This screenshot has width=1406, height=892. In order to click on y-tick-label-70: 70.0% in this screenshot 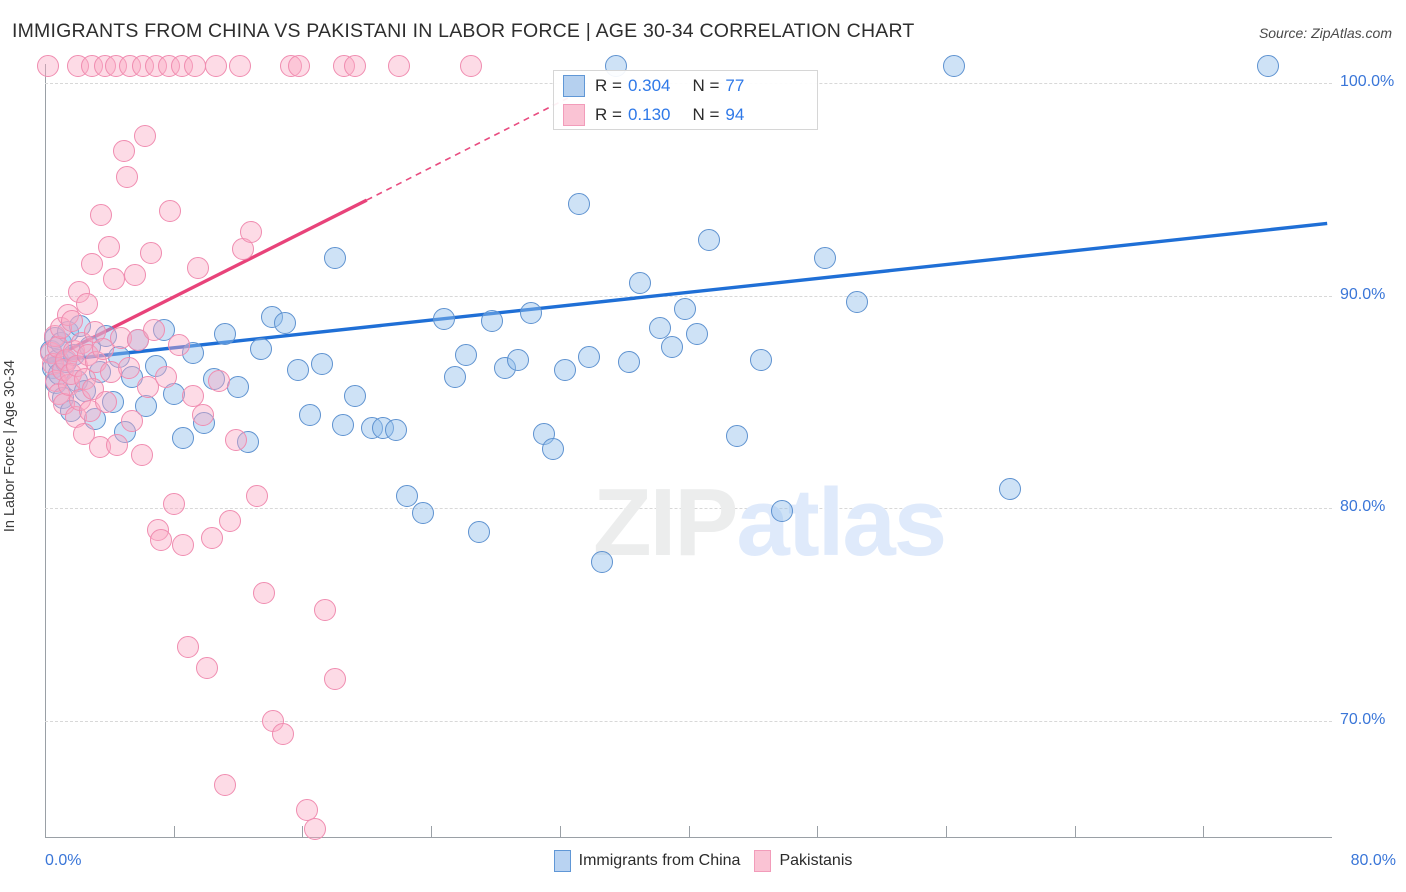, I will do `click(1363, 720)`.